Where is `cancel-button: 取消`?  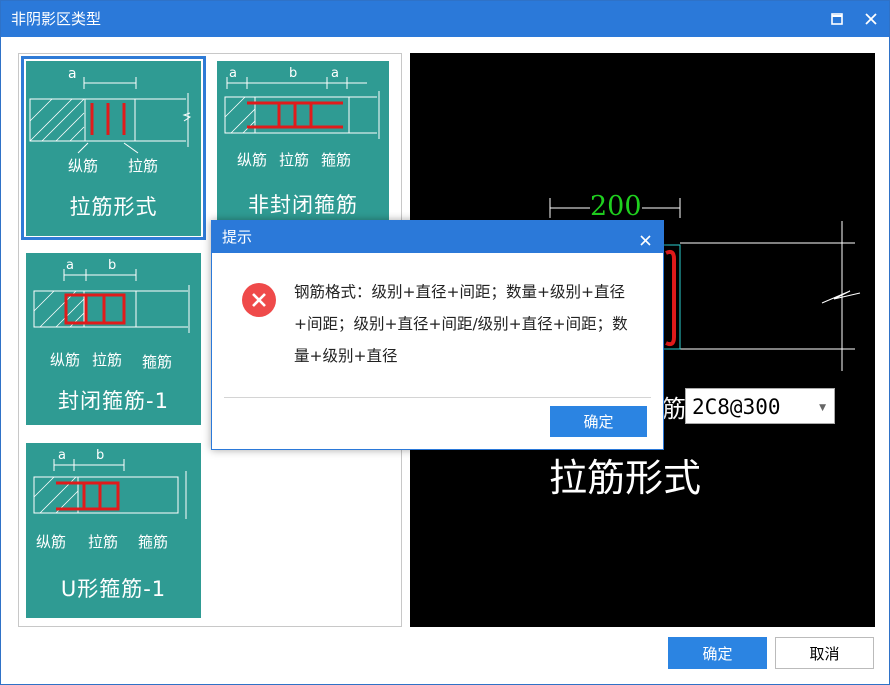
cancel-button: 取消 is located at coordinates (824, 653).